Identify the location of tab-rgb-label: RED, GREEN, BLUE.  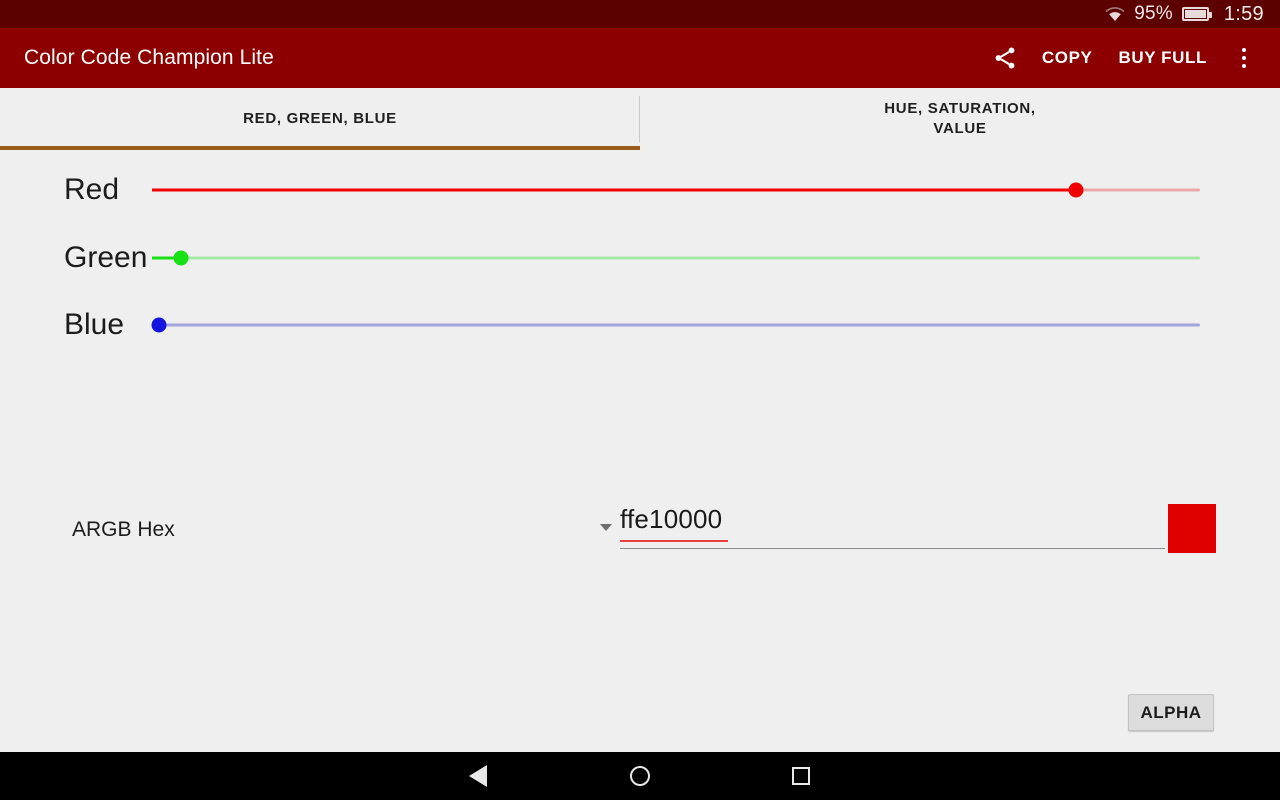
(320, 118).